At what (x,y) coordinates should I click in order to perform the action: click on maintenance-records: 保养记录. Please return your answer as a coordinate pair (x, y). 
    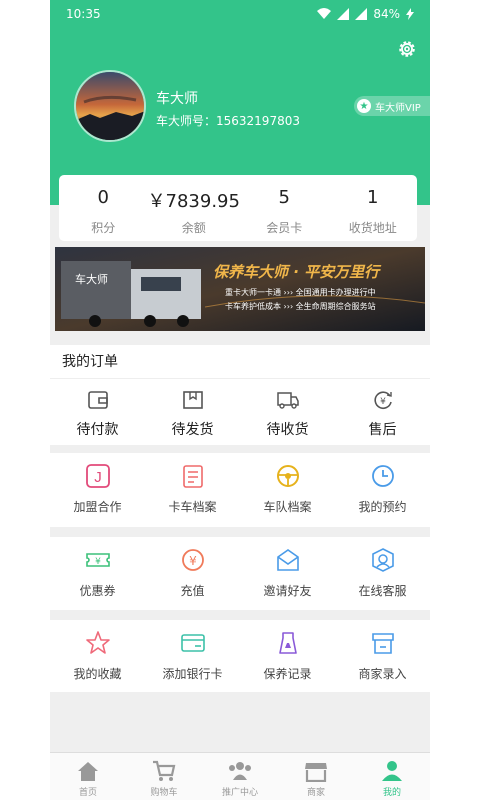
    Looking at the image, I should click on (287, 651).